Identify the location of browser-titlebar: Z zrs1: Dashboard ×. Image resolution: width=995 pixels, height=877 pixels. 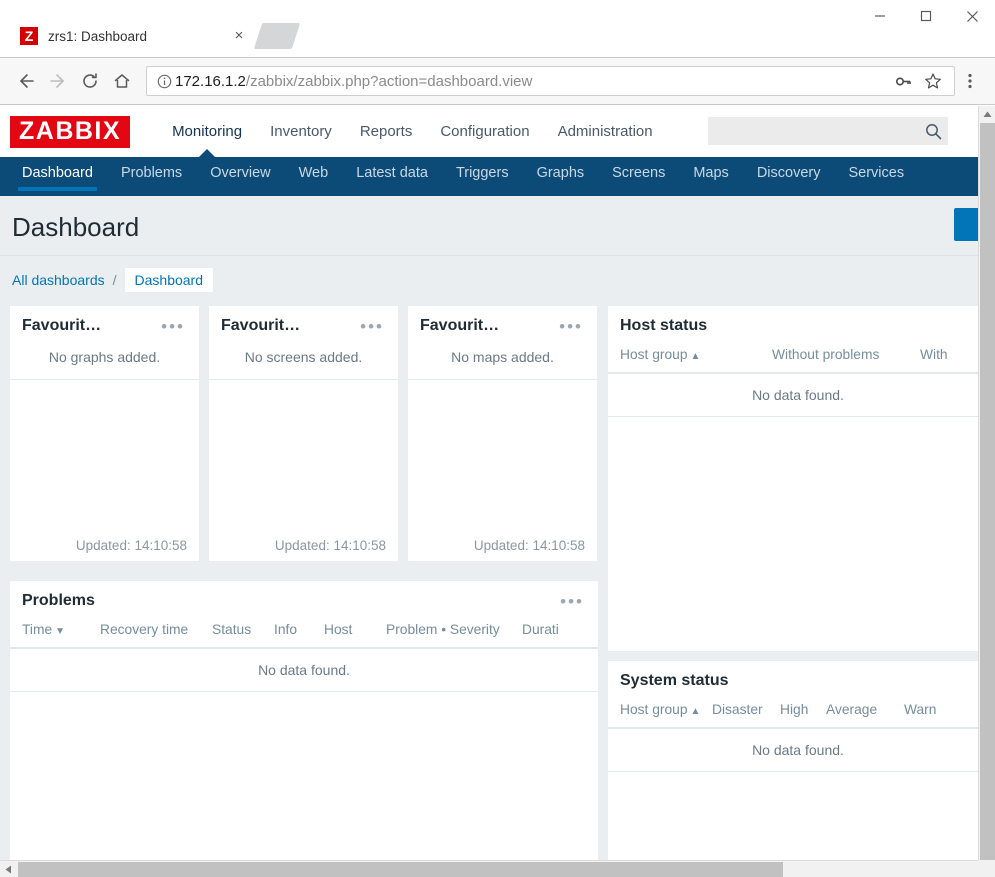
(497, 29).